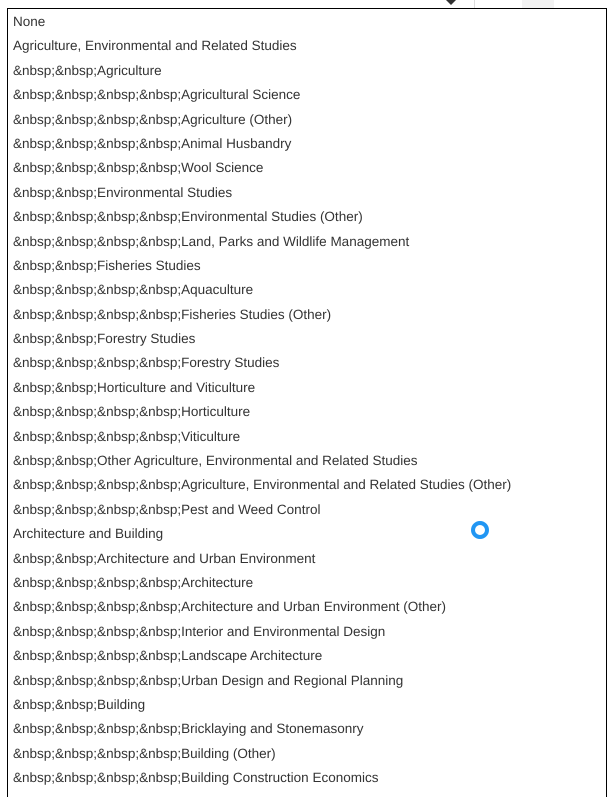 The height and width of the screenshot is (797, 615). Describe the element at coordinates (307, 705) in the screenshot. I see `dropdown-option: &nbsp;&nbsp;Building` at that location.